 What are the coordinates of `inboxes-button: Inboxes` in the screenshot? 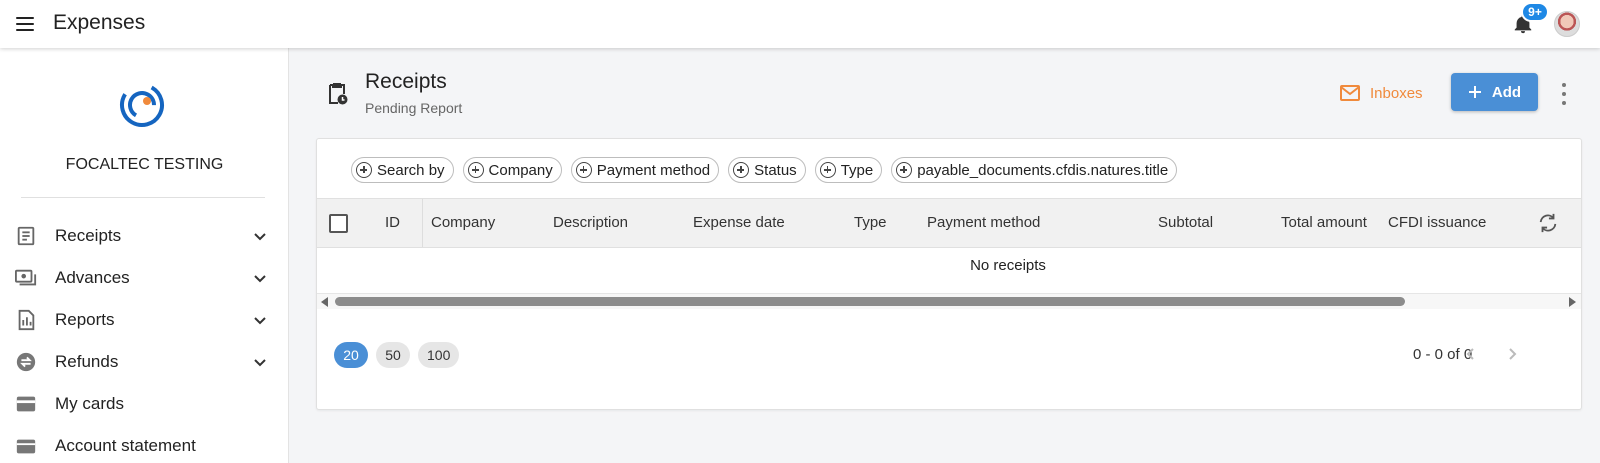 It's located at (1381, 93).